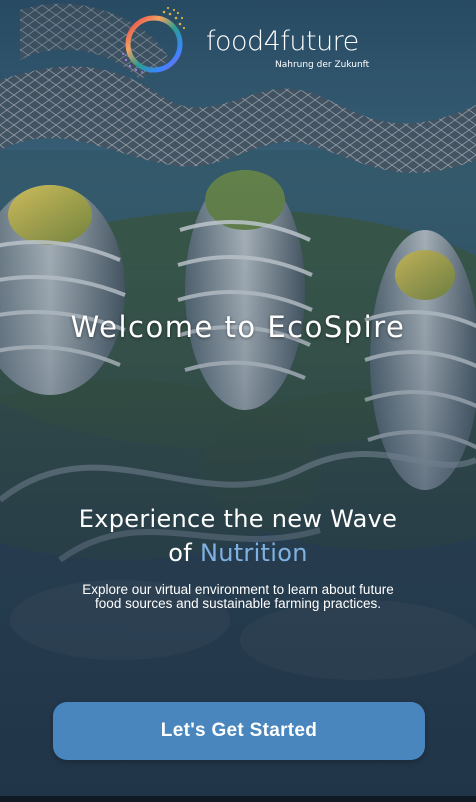 The width and height of the screenshot is (476, 802). Describe the element at coordinates (238, 327) in the screenshot. I see `welcome-title: Welcome to EcoSpire` at that location.